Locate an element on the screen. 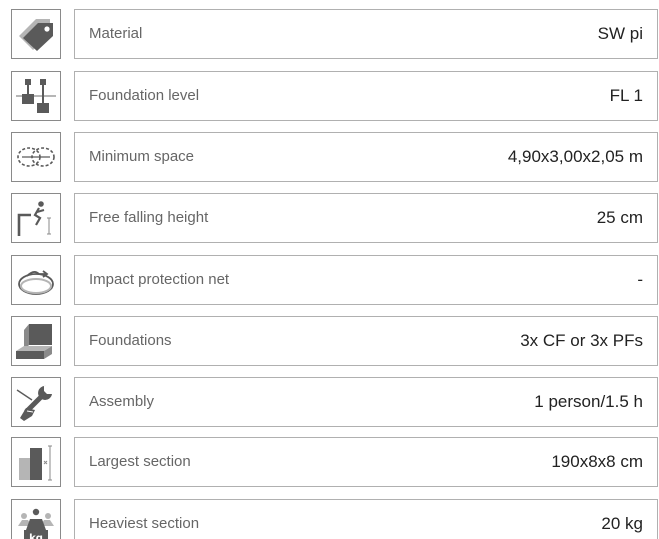 This screenshot has width=659, height=539. spec-label-material: Material is located at coordinates (116, 33).